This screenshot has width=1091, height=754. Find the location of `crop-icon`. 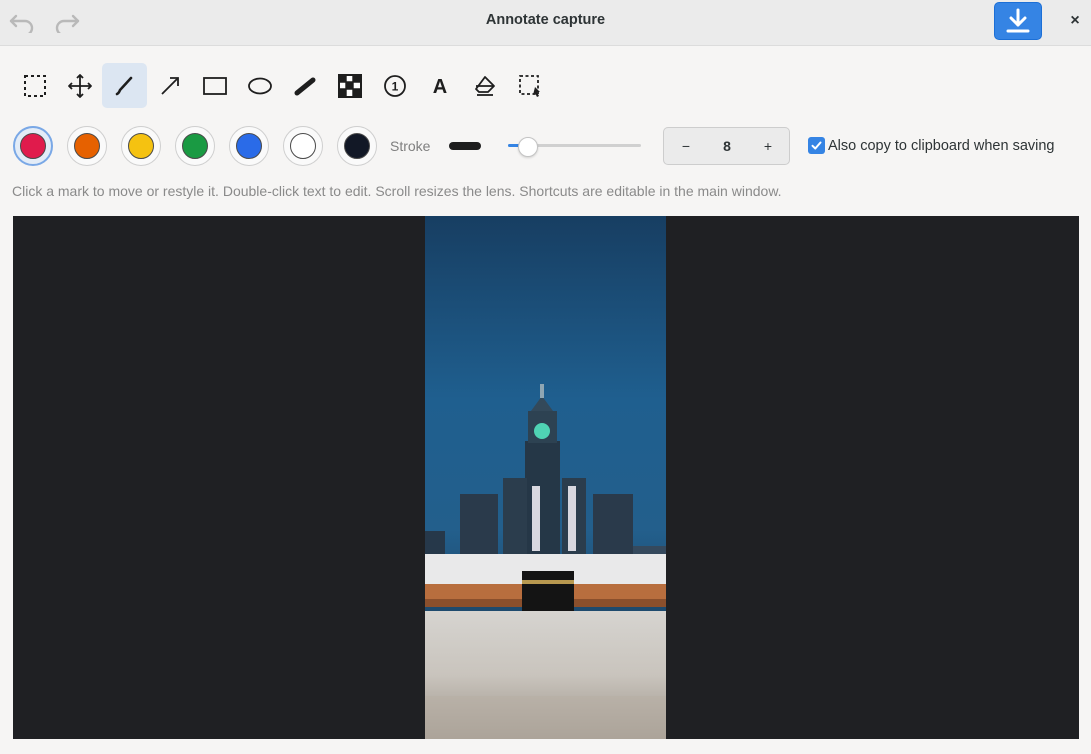

crop-icon is located at coordinates (529, 85).